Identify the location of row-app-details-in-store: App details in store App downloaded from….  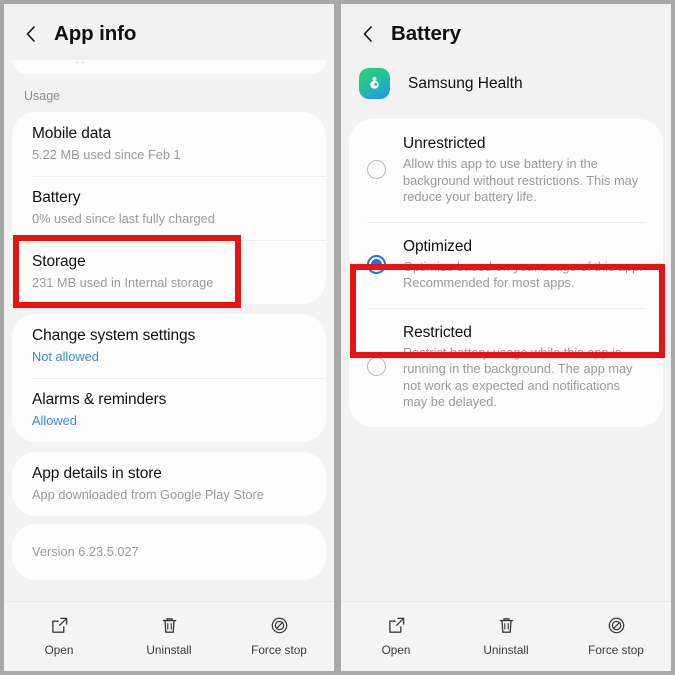
(169, 484).